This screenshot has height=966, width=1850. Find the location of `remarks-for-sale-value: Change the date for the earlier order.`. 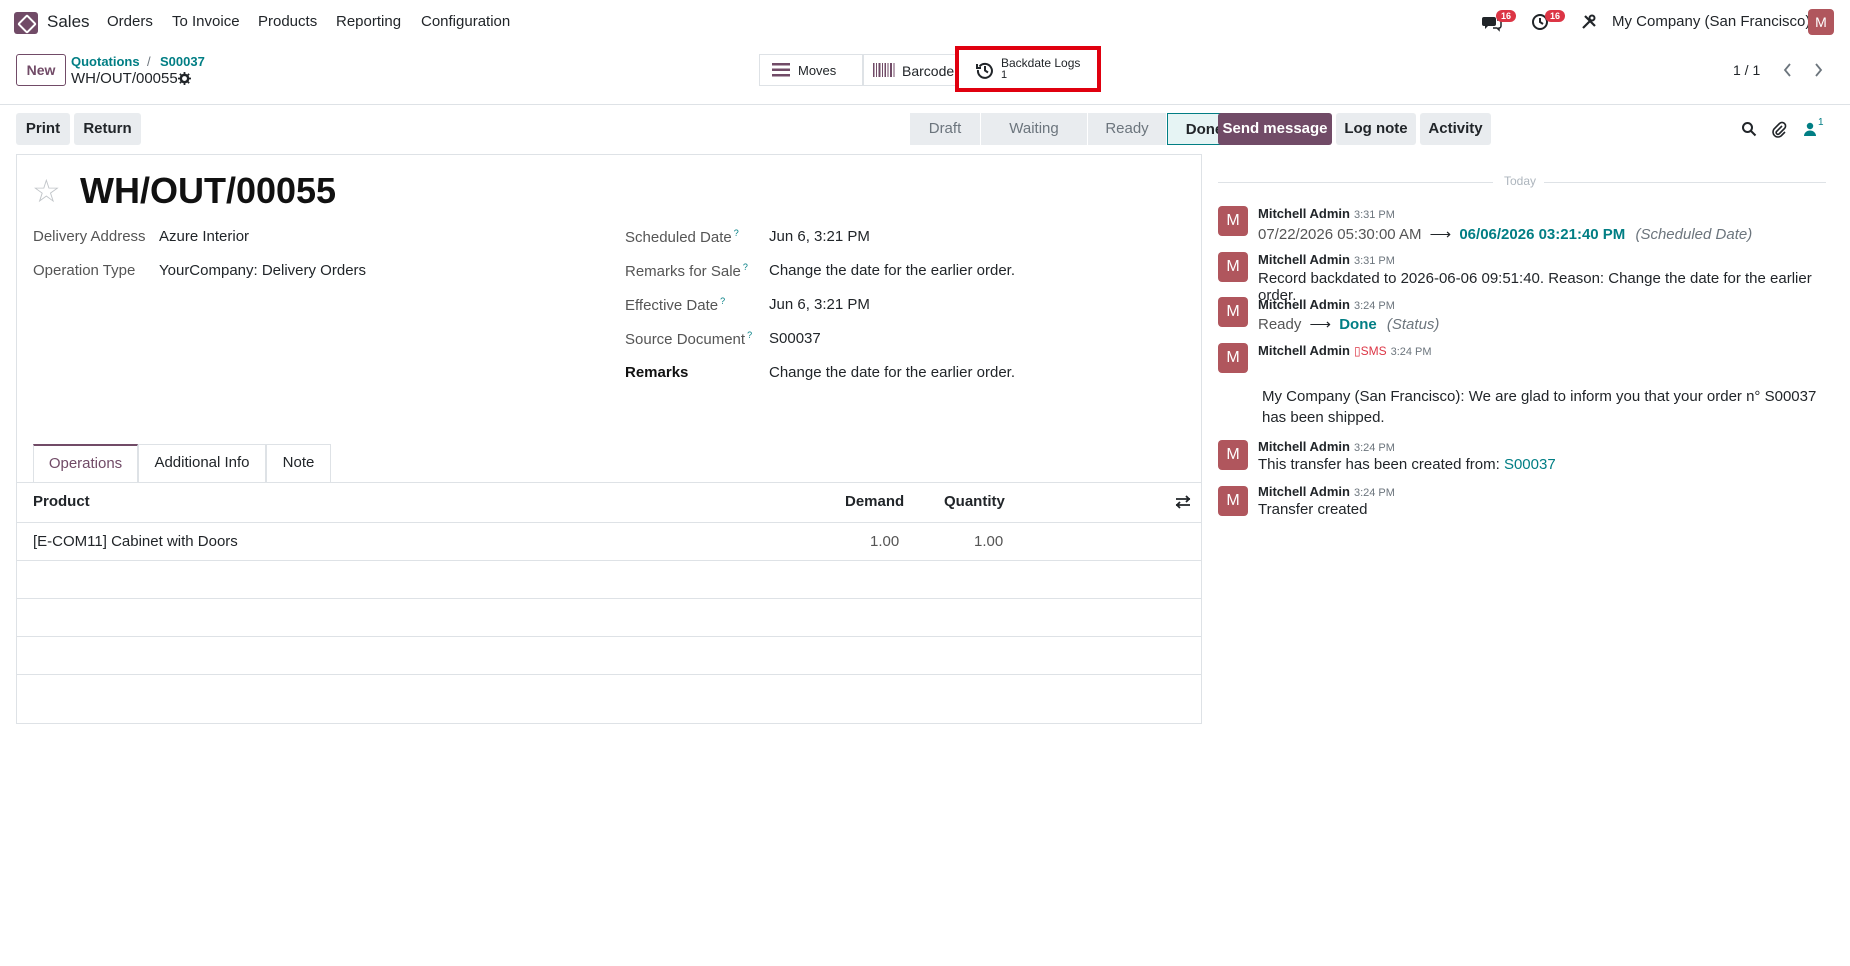

remarks-for-sale-value: Change the date for the earlier order. is located at coordinates (892, 270).